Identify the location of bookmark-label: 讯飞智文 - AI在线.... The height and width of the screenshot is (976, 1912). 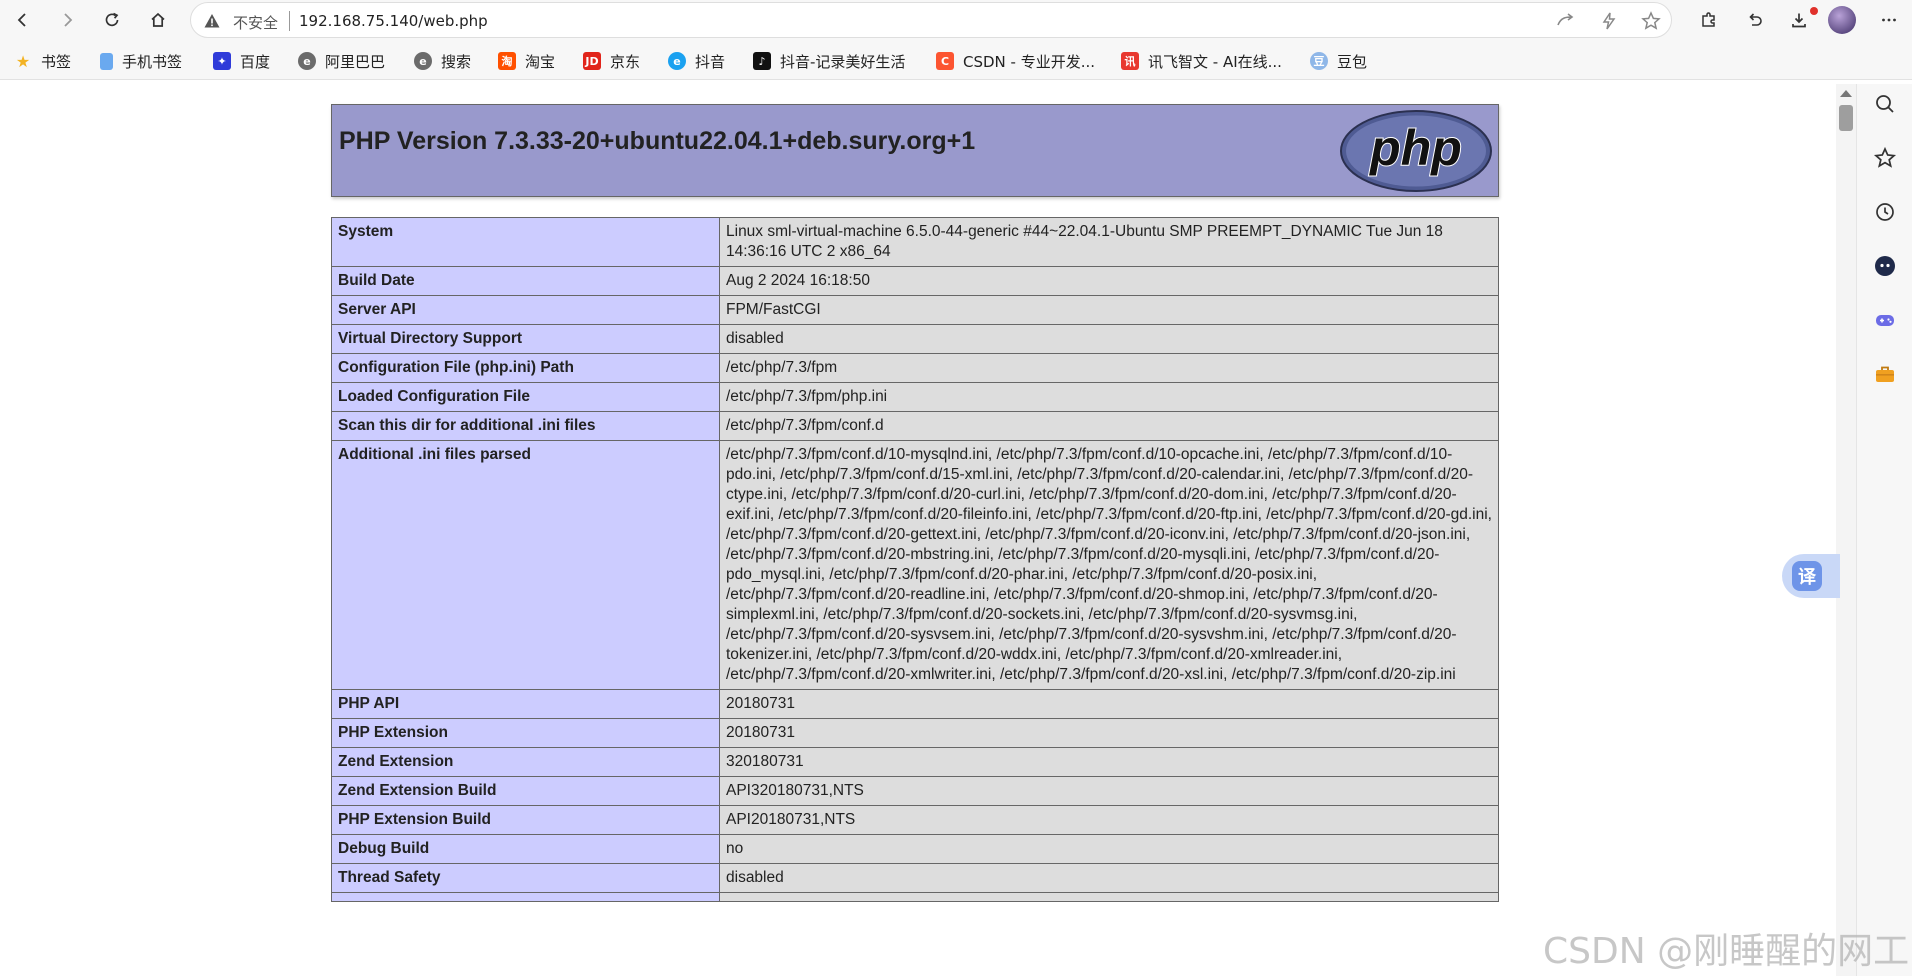
(1215, 61).